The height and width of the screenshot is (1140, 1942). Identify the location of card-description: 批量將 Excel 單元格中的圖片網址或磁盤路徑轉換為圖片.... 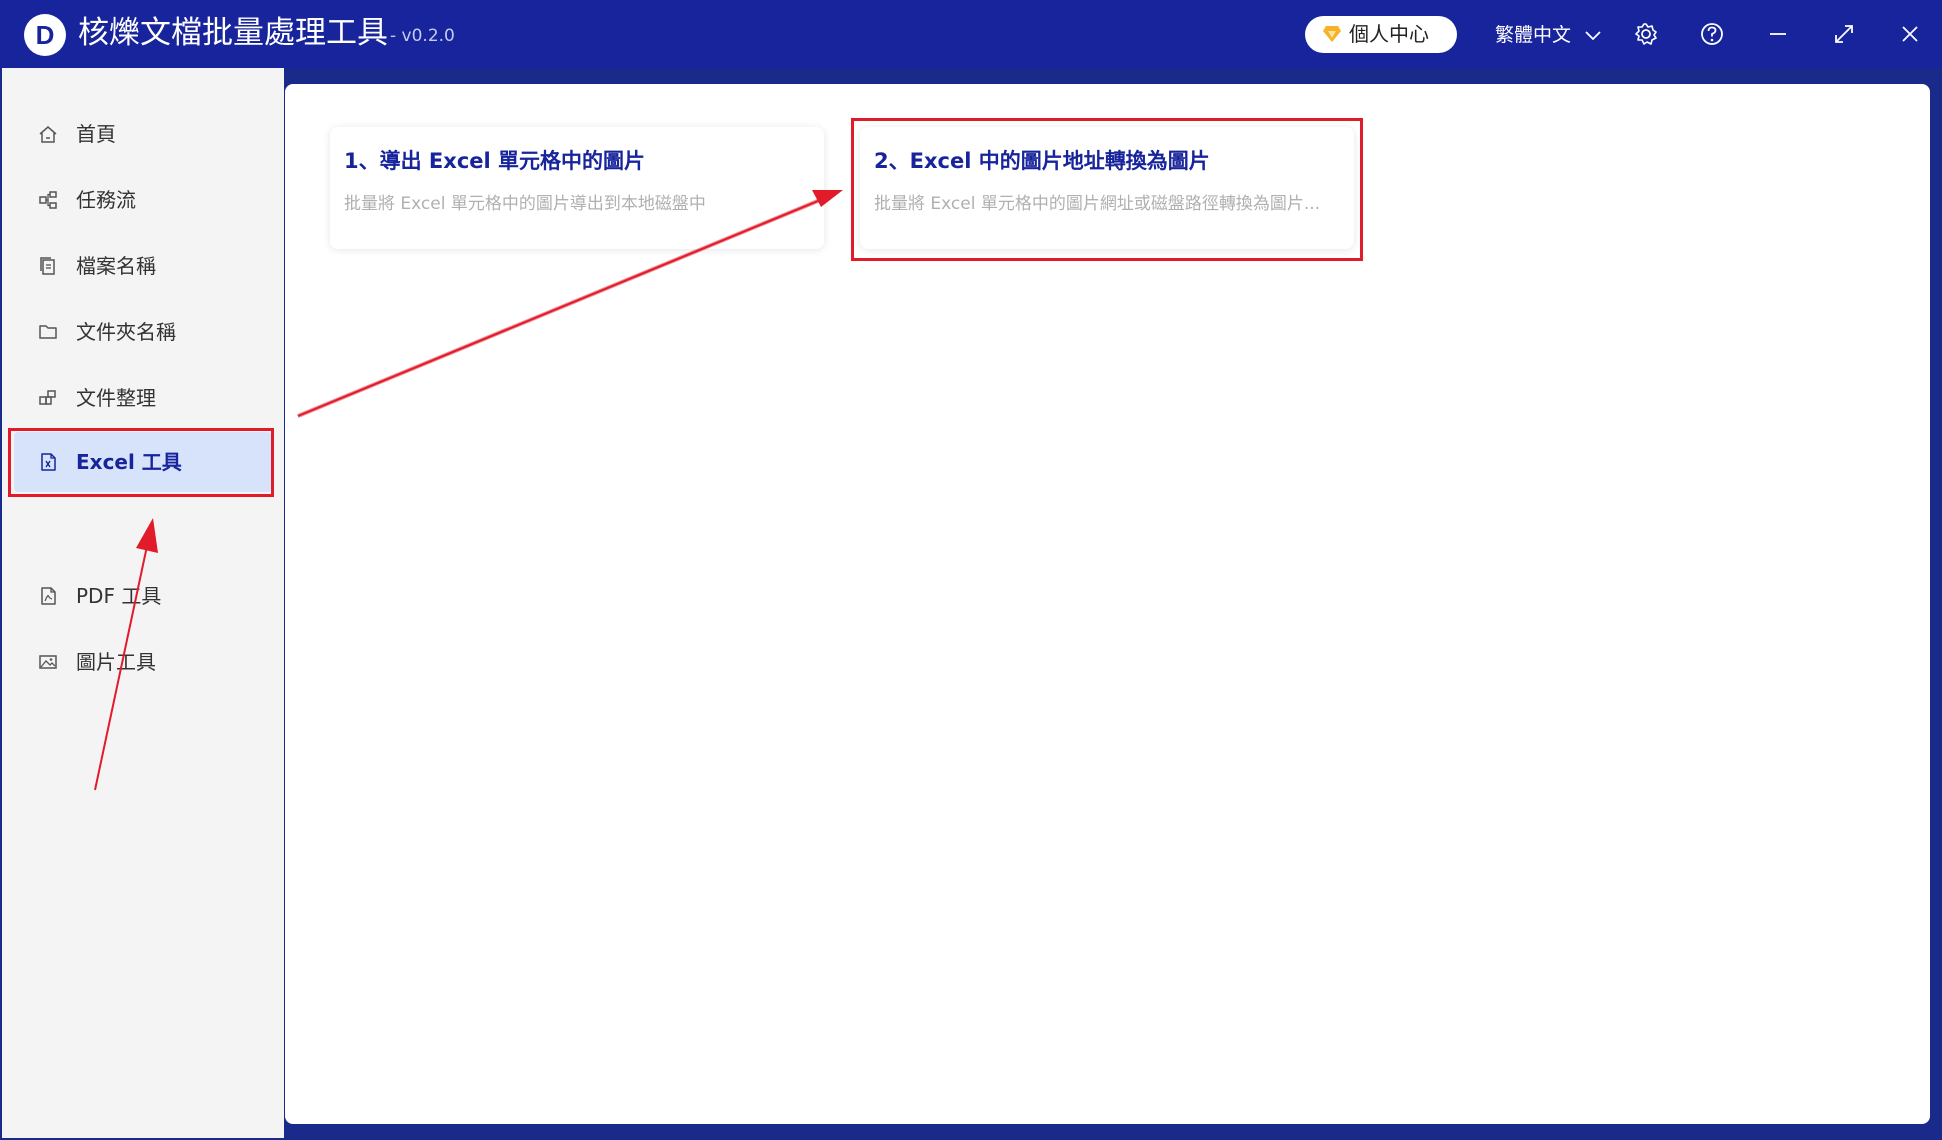
(1097, 204).